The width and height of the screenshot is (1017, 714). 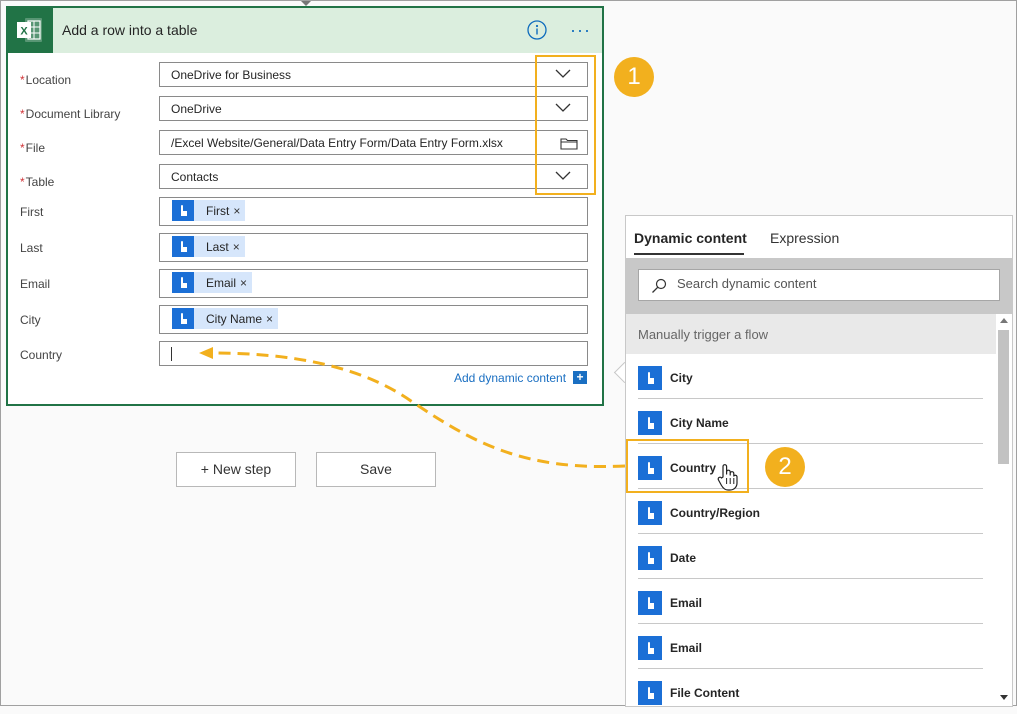 What do you see at coordinates (811, 334) in the screenshot?
I see `section-header: Manually trigger a flow` at bounding box center [811, 334].